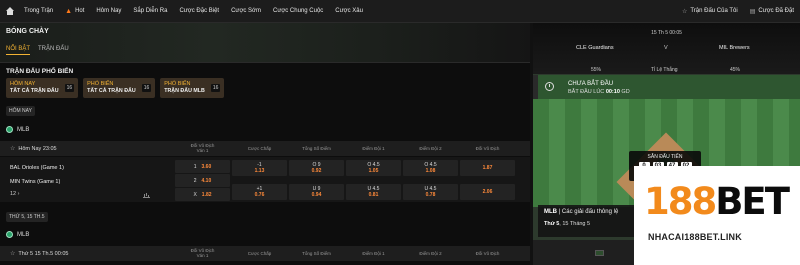  What do you see at coordinates (37, 168) in the screenshot?
I see `team-home: BAL Orioles (Game 1)` at bounding box center [37, 168].